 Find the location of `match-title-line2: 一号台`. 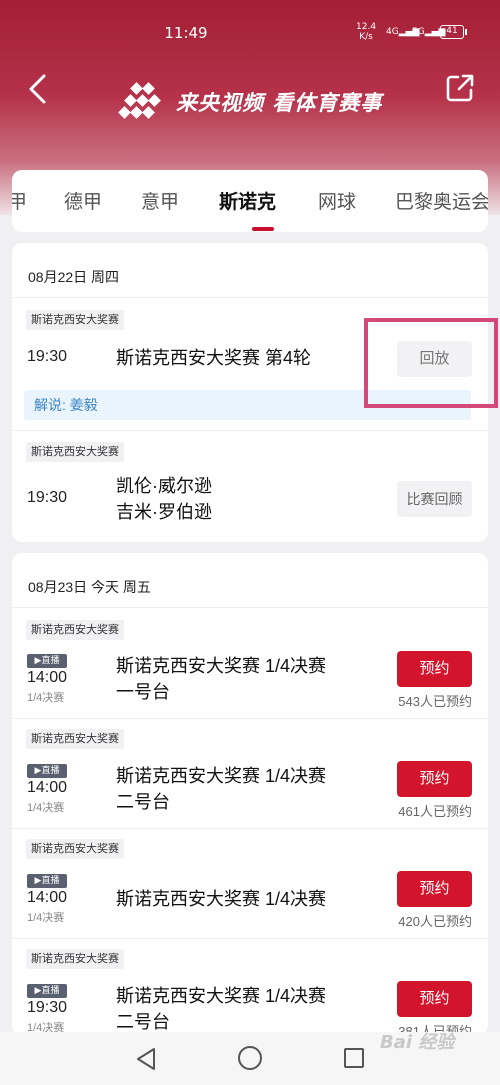

match-title-line2: 一号台 is located at coordinates (143, 692).